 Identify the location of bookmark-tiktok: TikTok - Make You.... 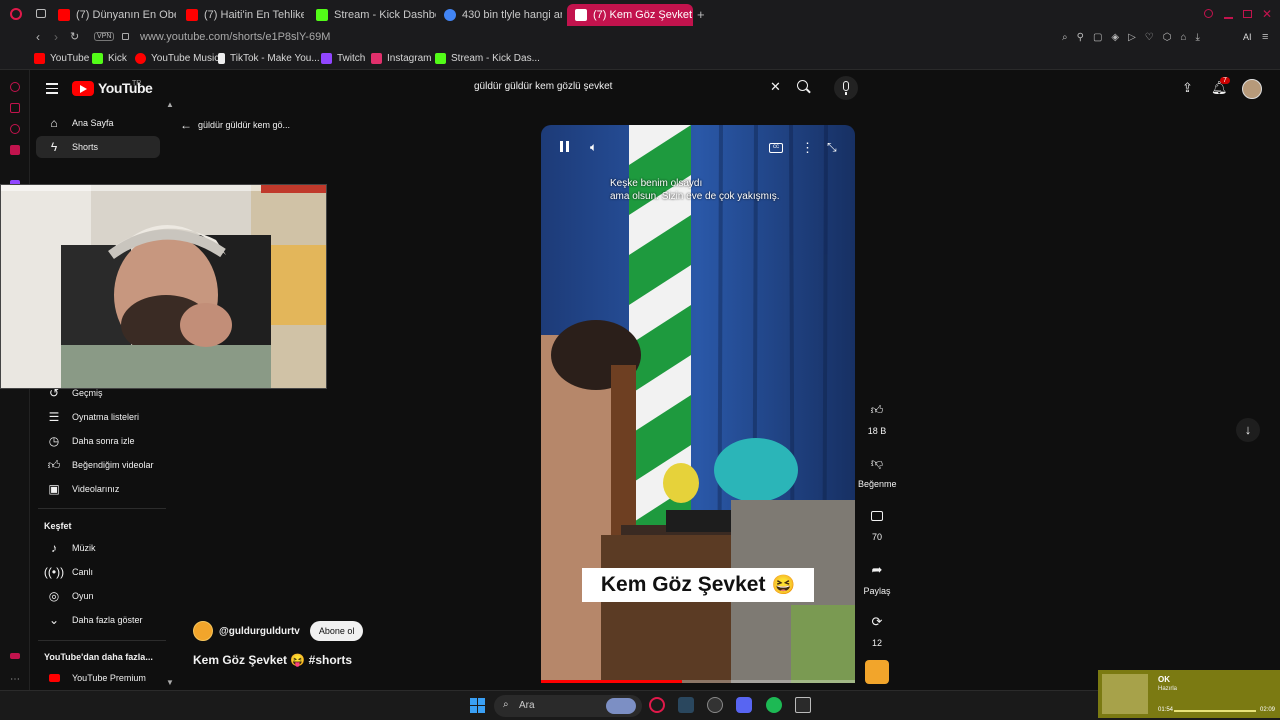
(269, 58).